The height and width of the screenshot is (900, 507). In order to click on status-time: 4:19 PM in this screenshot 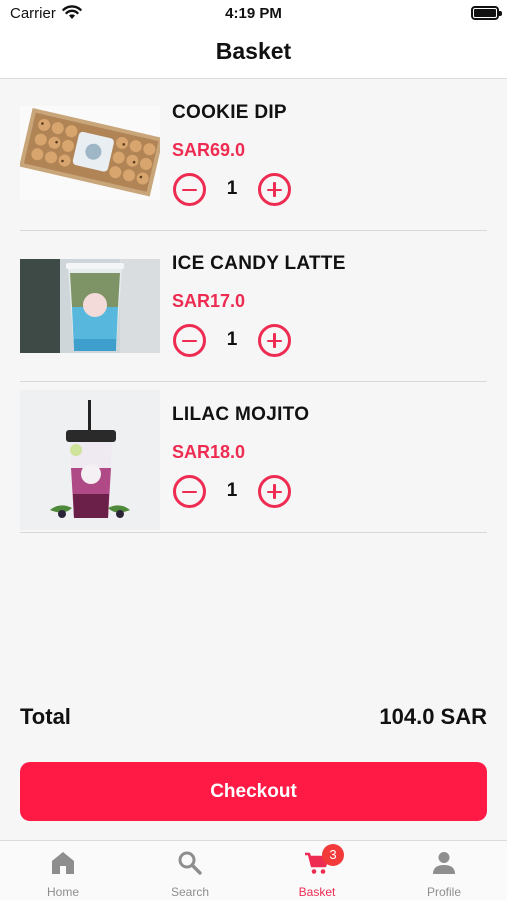, I will do `click(253, 13)`.